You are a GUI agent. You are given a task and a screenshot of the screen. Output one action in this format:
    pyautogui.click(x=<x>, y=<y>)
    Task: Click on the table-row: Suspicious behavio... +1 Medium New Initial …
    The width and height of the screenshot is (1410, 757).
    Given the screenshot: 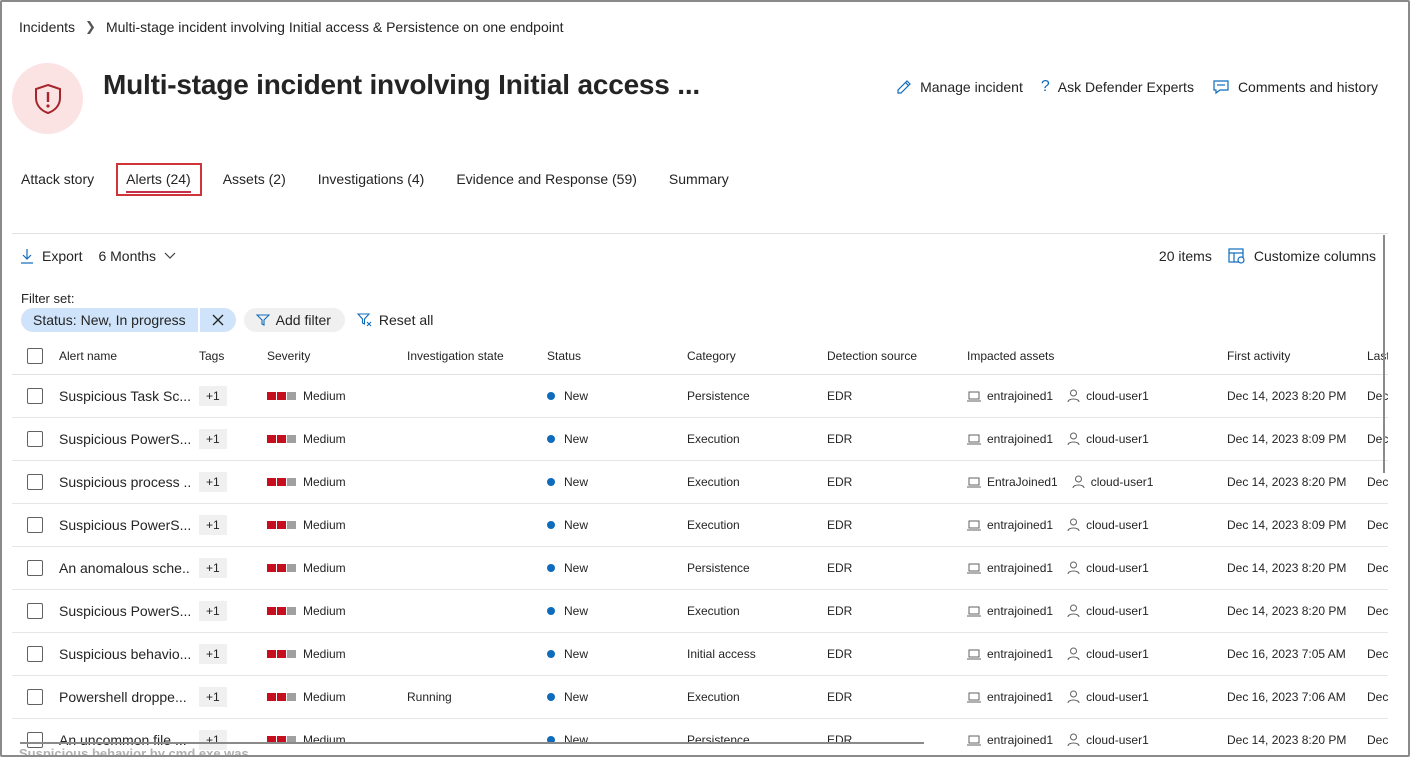 What is the action you would take?
    pyautogui.click(x=700, y=654)
    